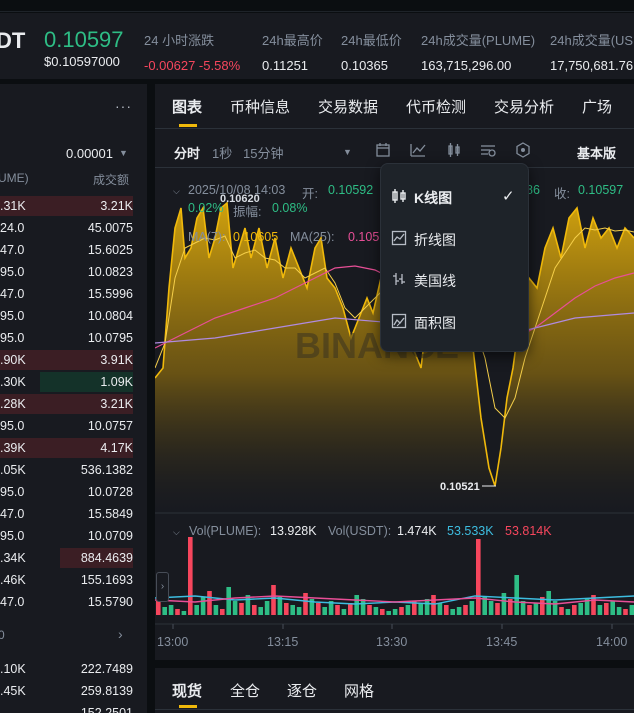 The height and width of the screenshot is (713, 634). What do you see at coordinates (260, 106) in the screenshot?
I see `tab-coin-info: 币种信息` at bounding box center [260, 106].